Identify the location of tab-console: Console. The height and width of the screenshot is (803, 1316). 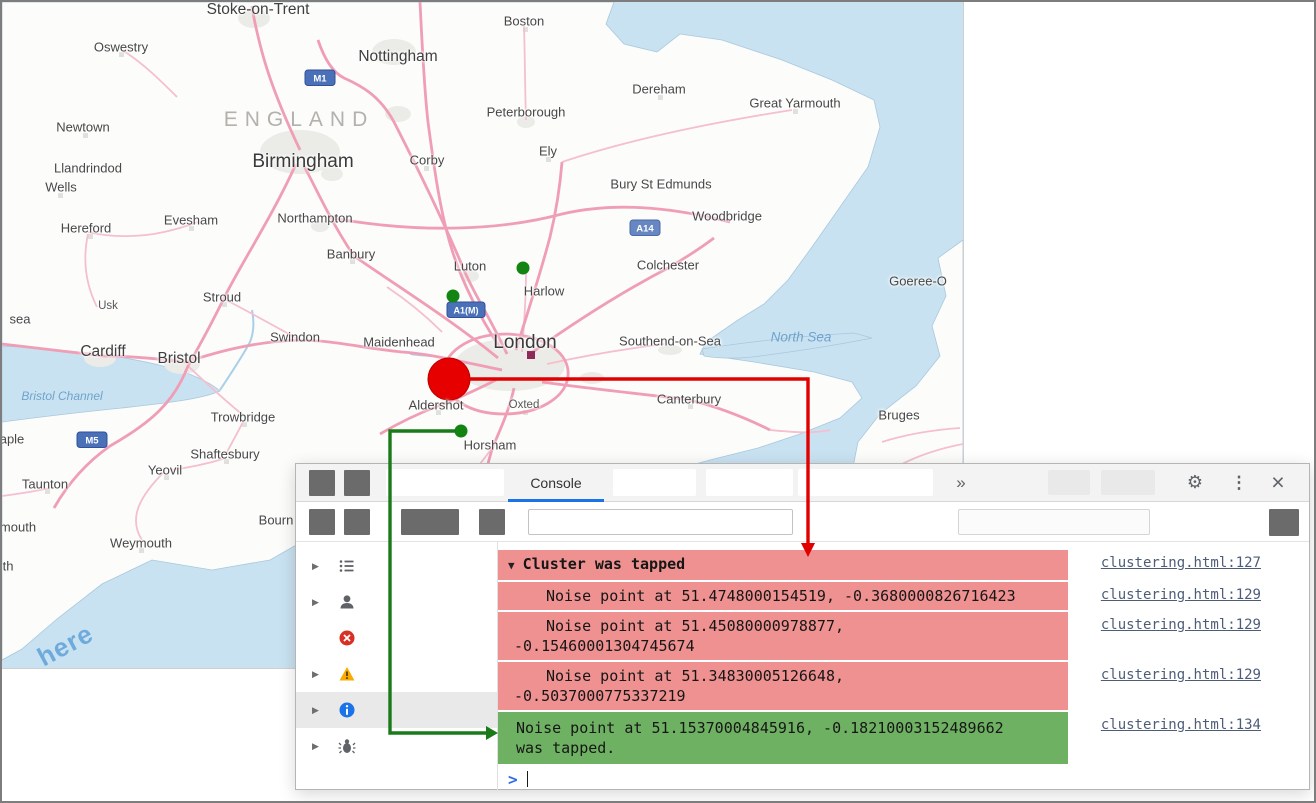
(556, 482).